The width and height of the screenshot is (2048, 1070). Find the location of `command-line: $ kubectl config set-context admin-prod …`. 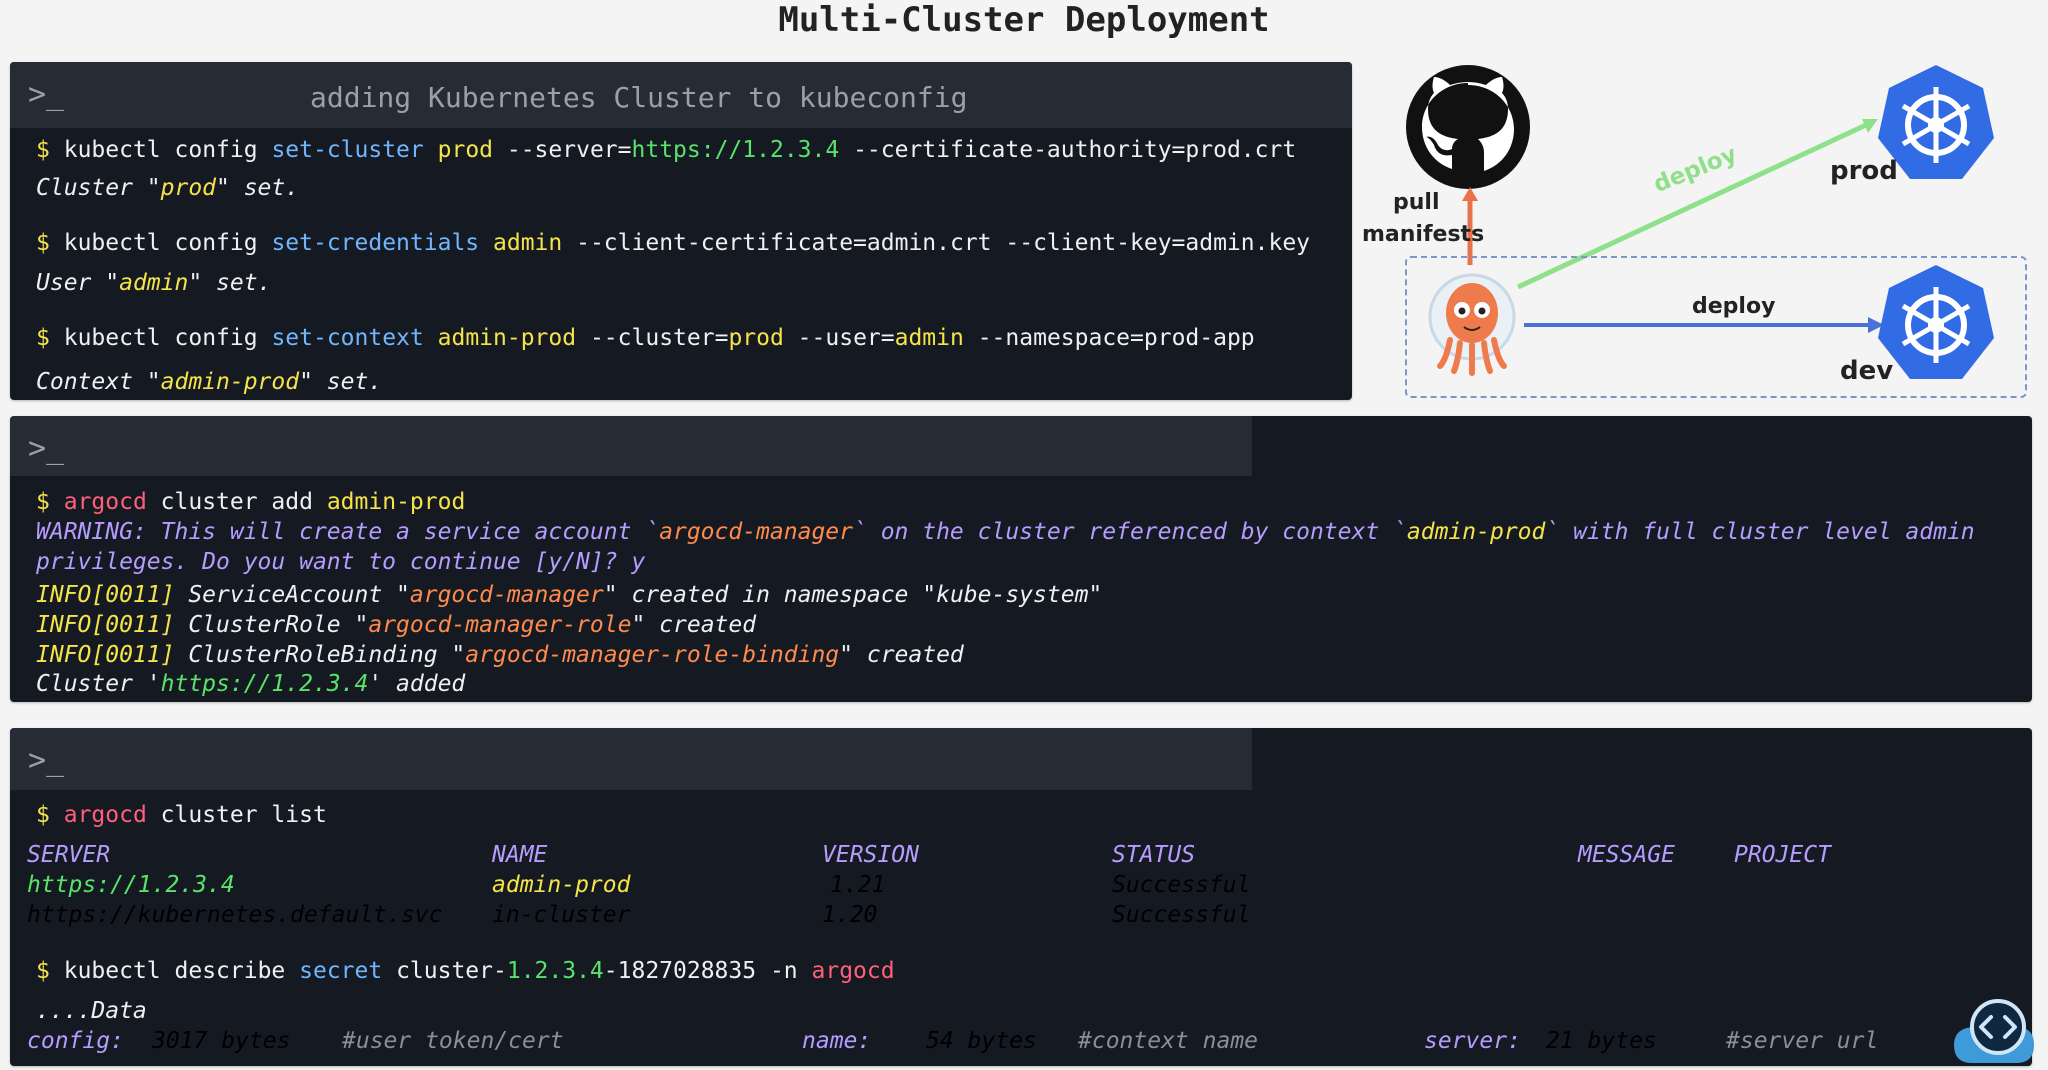

command-line: $ kubectl config set-context admin-prod … is located at coordinates (645, 338).